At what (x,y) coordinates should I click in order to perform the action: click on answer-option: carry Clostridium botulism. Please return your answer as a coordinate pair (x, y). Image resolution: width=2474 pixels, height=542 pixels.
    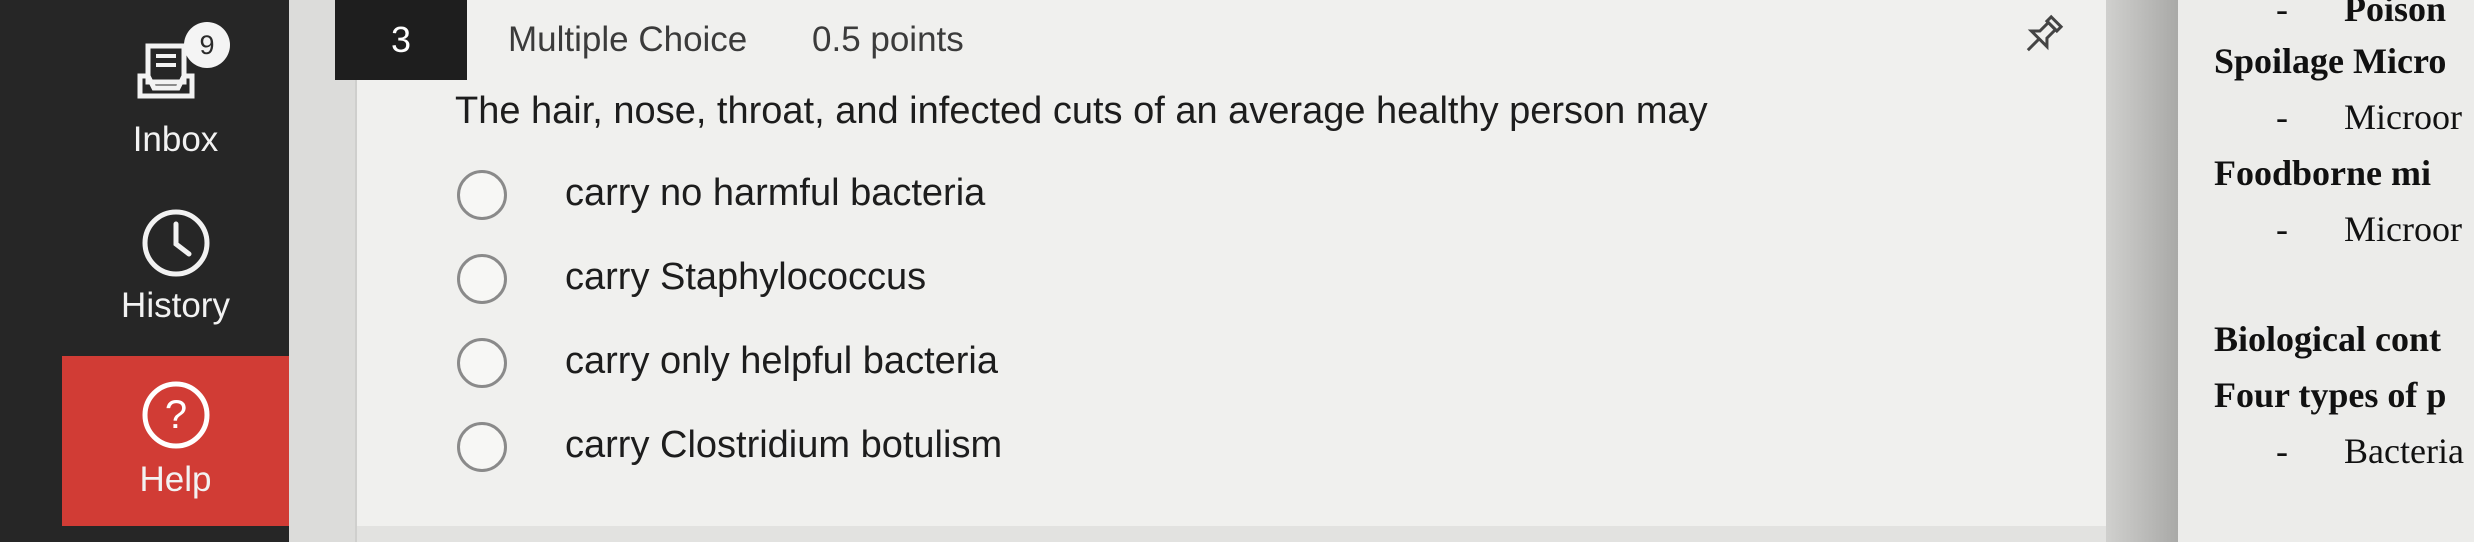
    Looking at the image, I should click on (905, 450).